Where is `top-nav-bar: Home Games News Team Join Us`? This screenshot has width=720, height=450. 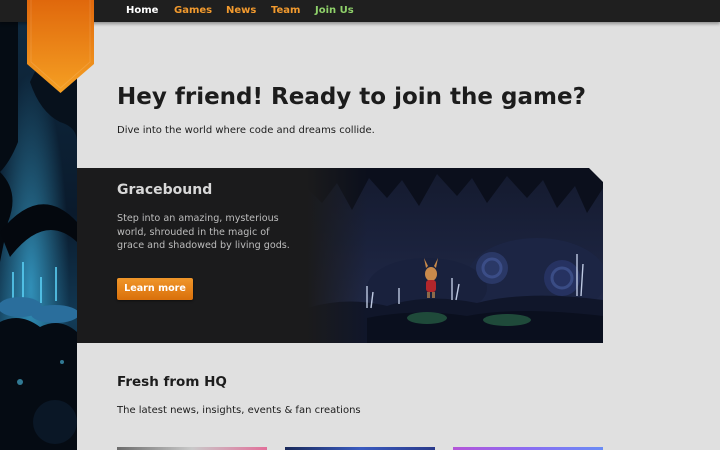
top-nav-bar: Home Games News Team Join Us is located at coordinates (360, 11).